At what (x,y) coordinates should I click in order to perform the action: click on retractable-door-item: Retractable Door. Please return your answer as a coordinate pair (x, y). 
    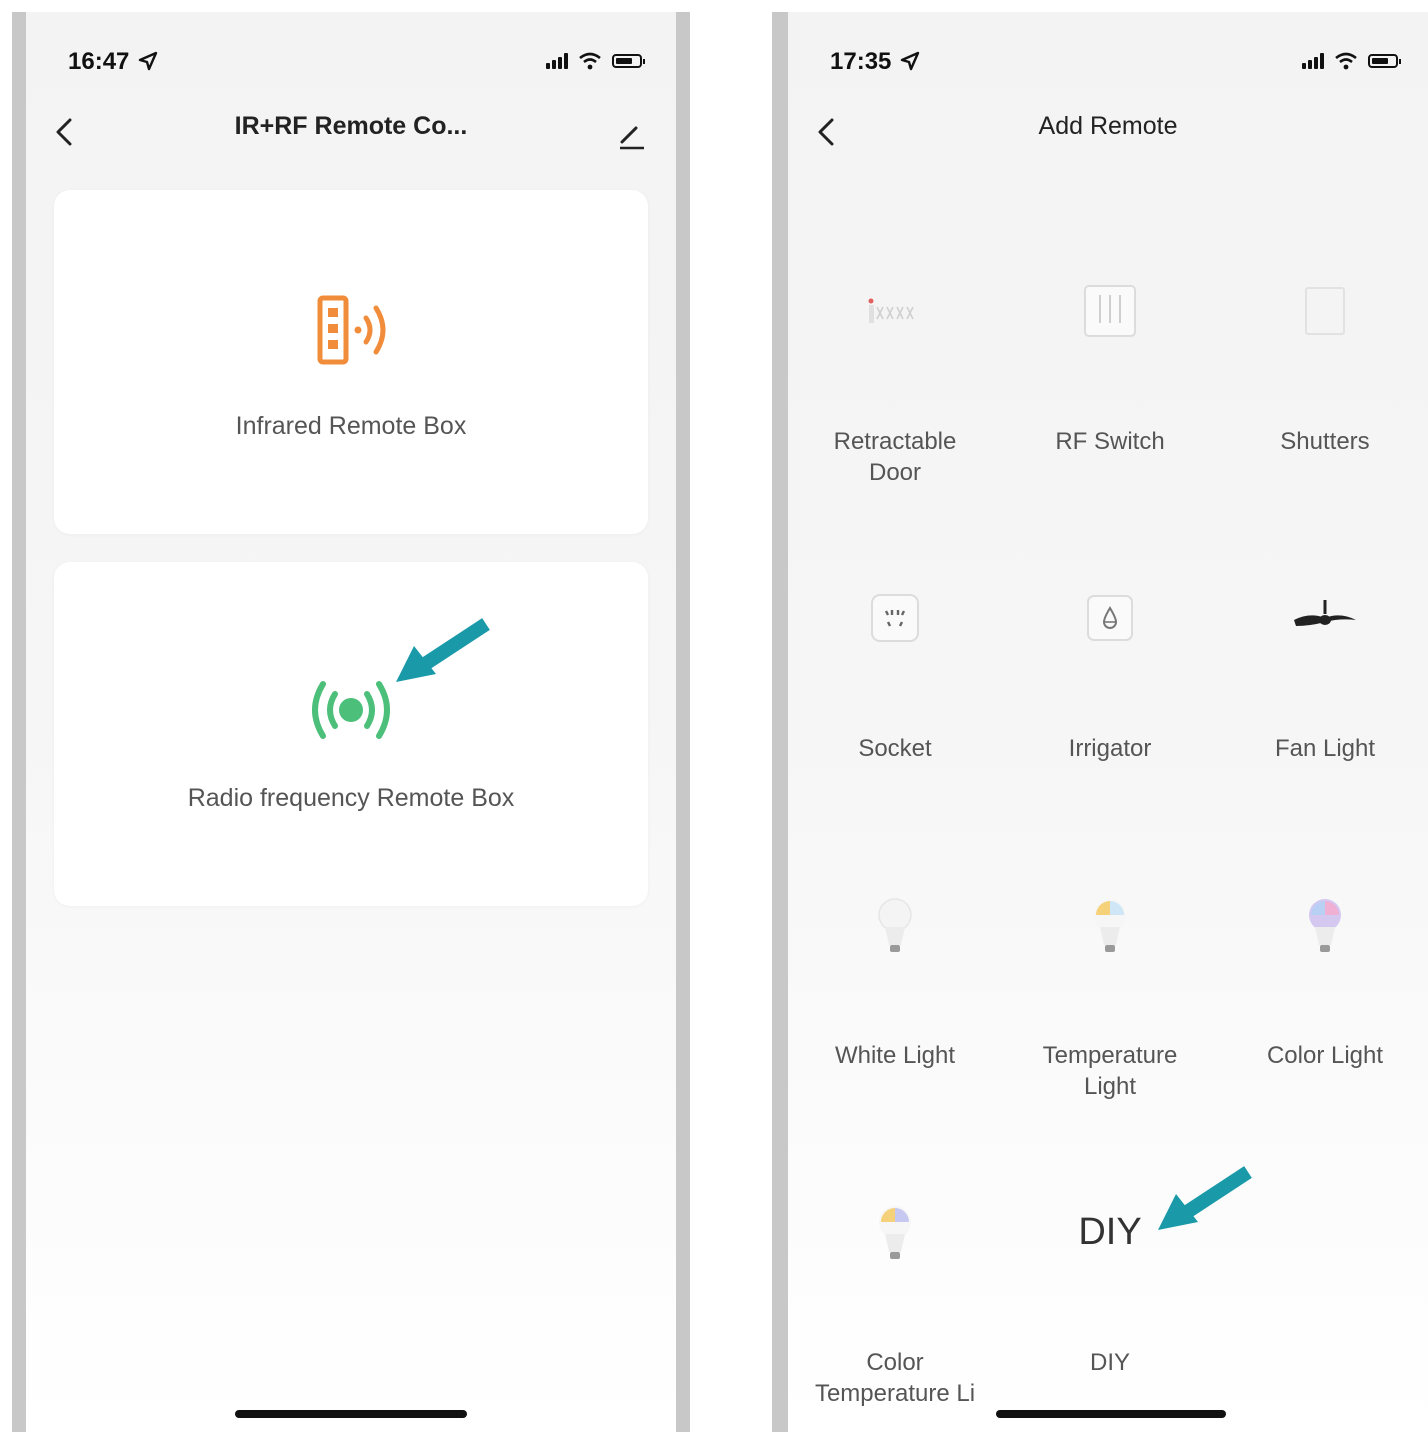
    Looking at the image, I should click on (895, 382).